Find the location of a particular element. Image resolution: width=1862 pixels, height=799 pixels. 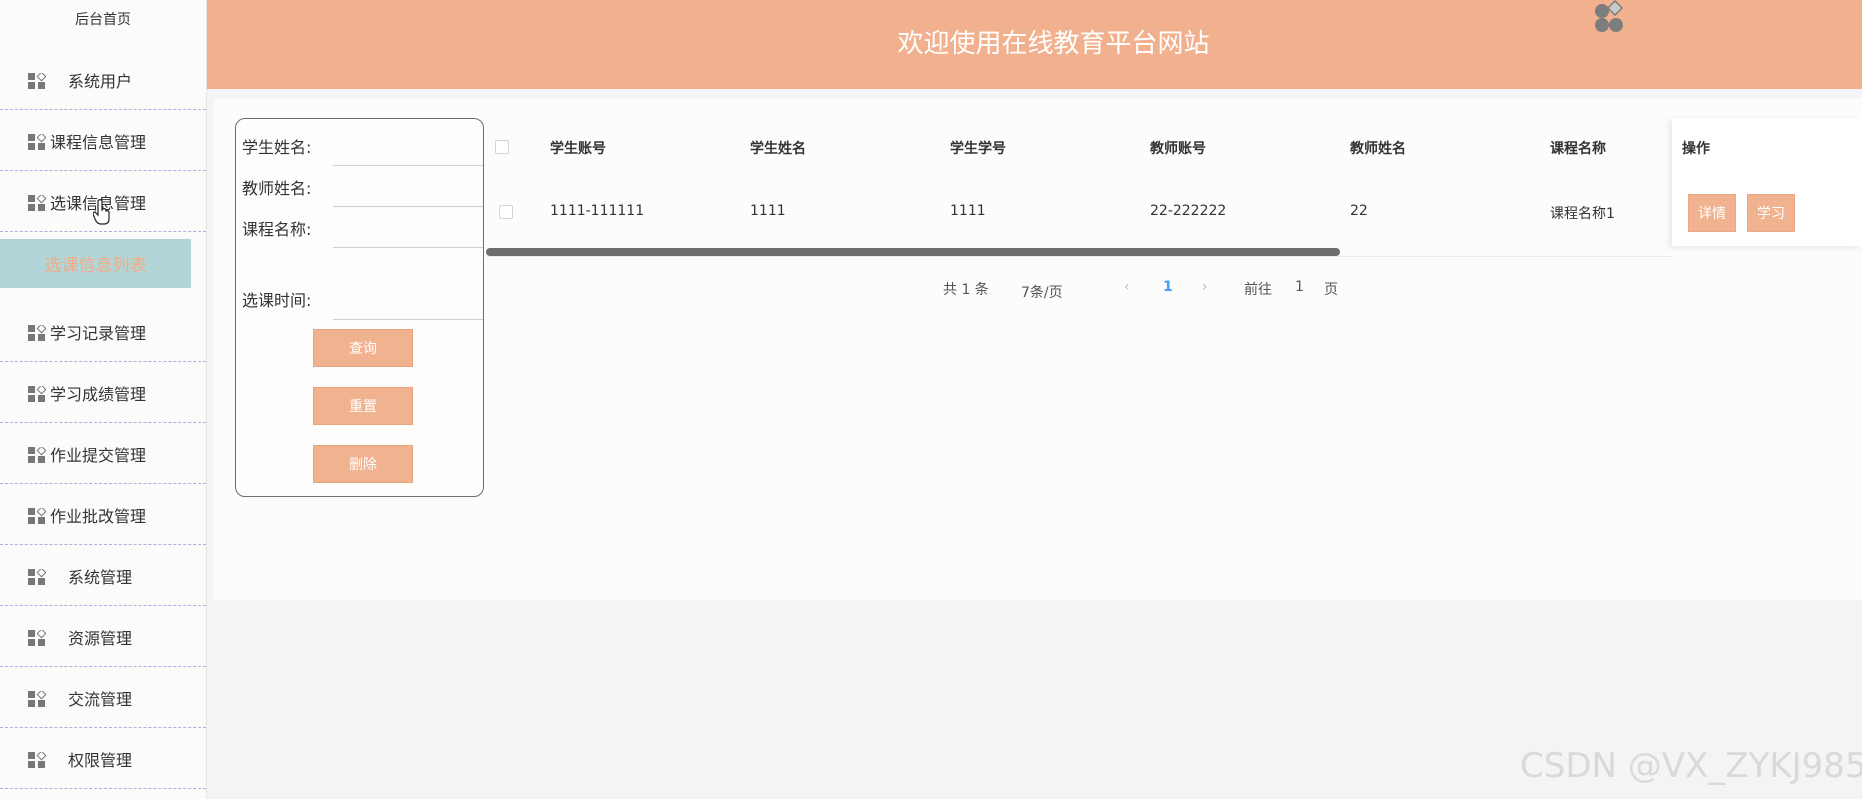

delete-button-label: 删除 is located at coordinates (363, 465).